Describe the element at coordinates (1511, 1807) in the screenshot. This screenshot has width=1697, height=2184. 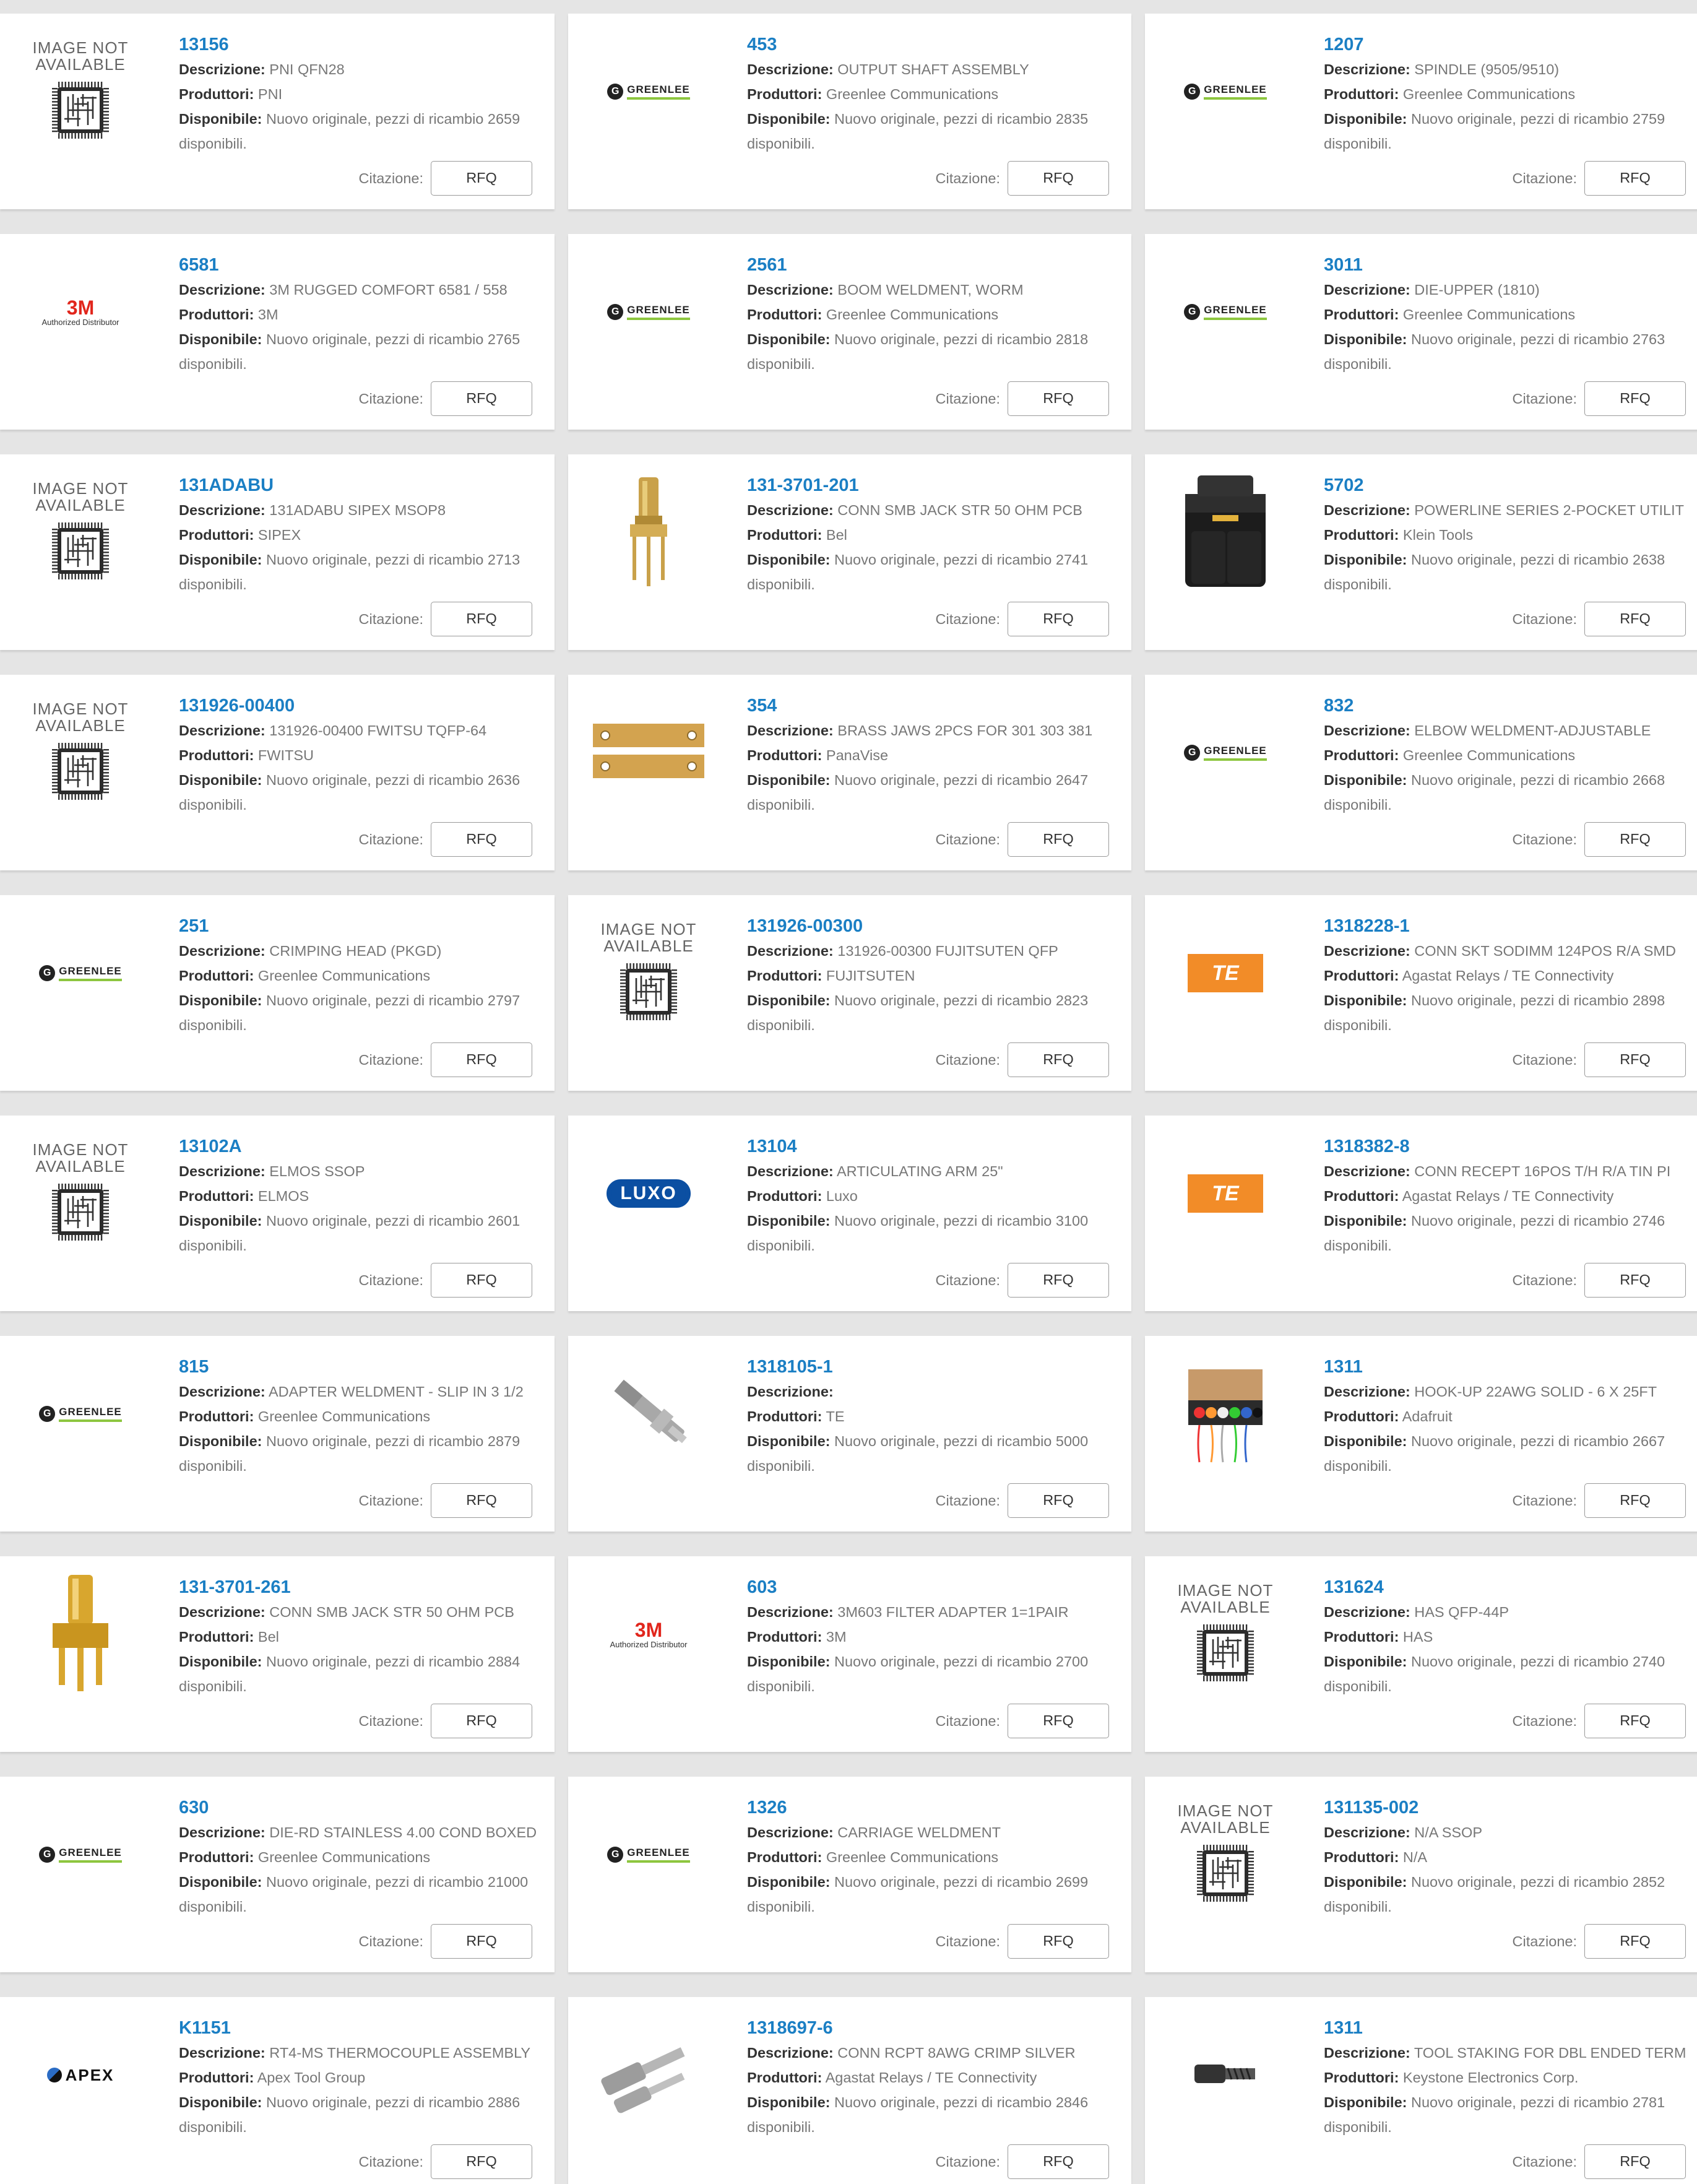
I see `part-number-link: 131135-002` at that location.